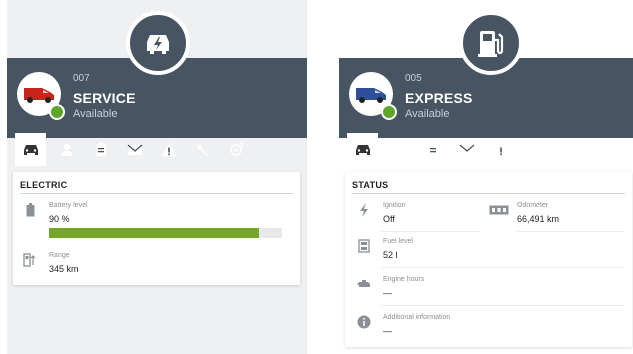  I want to click on fuel-label: Fuel level, so click(398, 241).